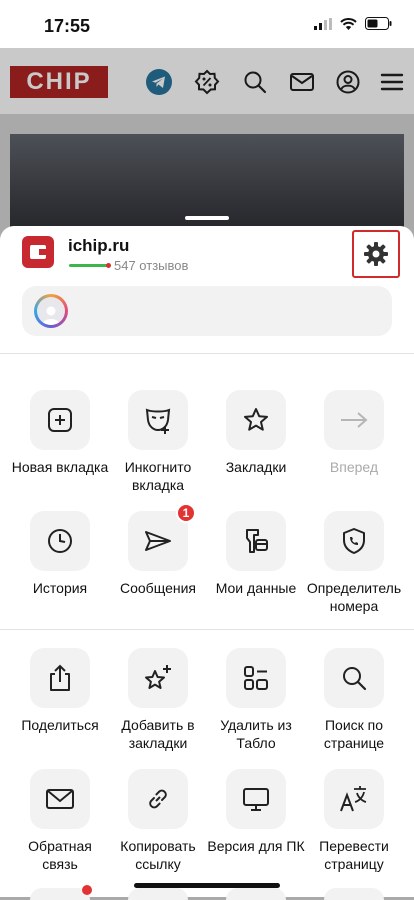  What do you see at coordinates (354, 855) in the screenshot?
I see `menu-item-label: Перевести страницу` at bounding box center [354, 855].